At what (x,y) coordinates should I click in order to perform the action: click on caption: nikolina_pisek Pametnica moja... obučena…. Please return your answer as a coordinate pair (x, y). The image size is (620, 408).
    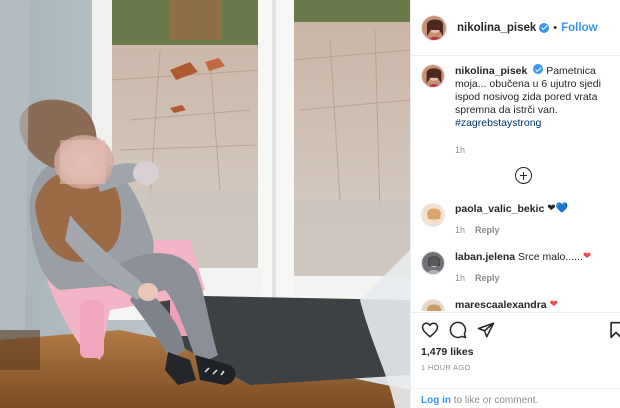
    Looking at the image, I should click on (520, 110).